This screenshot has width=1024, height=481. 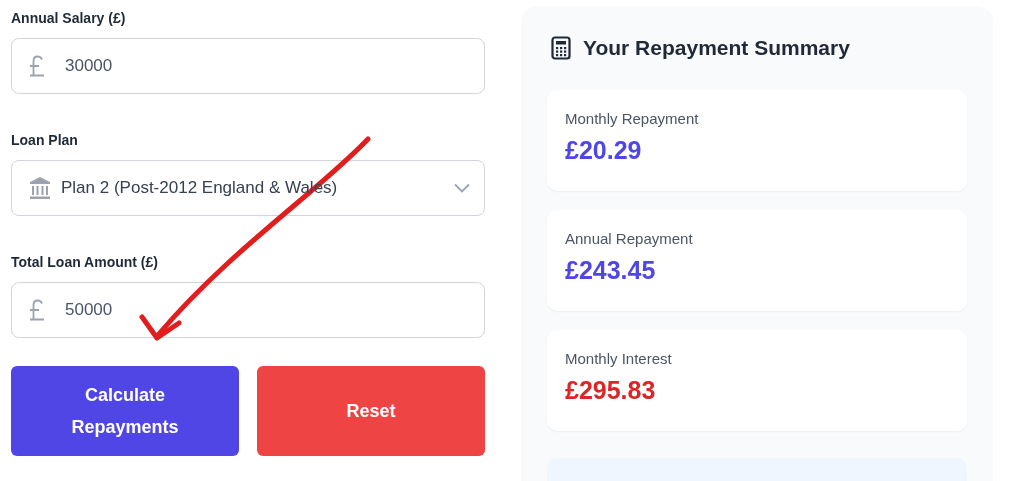 What do you see at coordinates (716, 48) in the screenshot?
I see `summary-title: Your Repayment Summary` at bounding box center [716, 48].